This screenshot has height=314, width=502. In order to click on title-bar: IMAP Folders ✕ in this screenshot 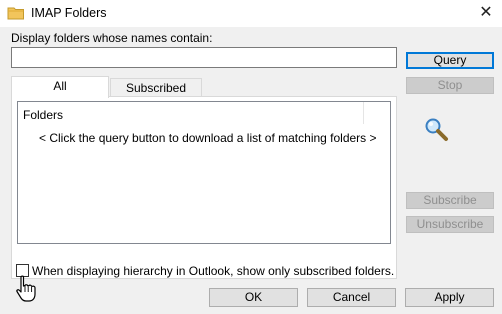, I will do `click(251, 13)`.